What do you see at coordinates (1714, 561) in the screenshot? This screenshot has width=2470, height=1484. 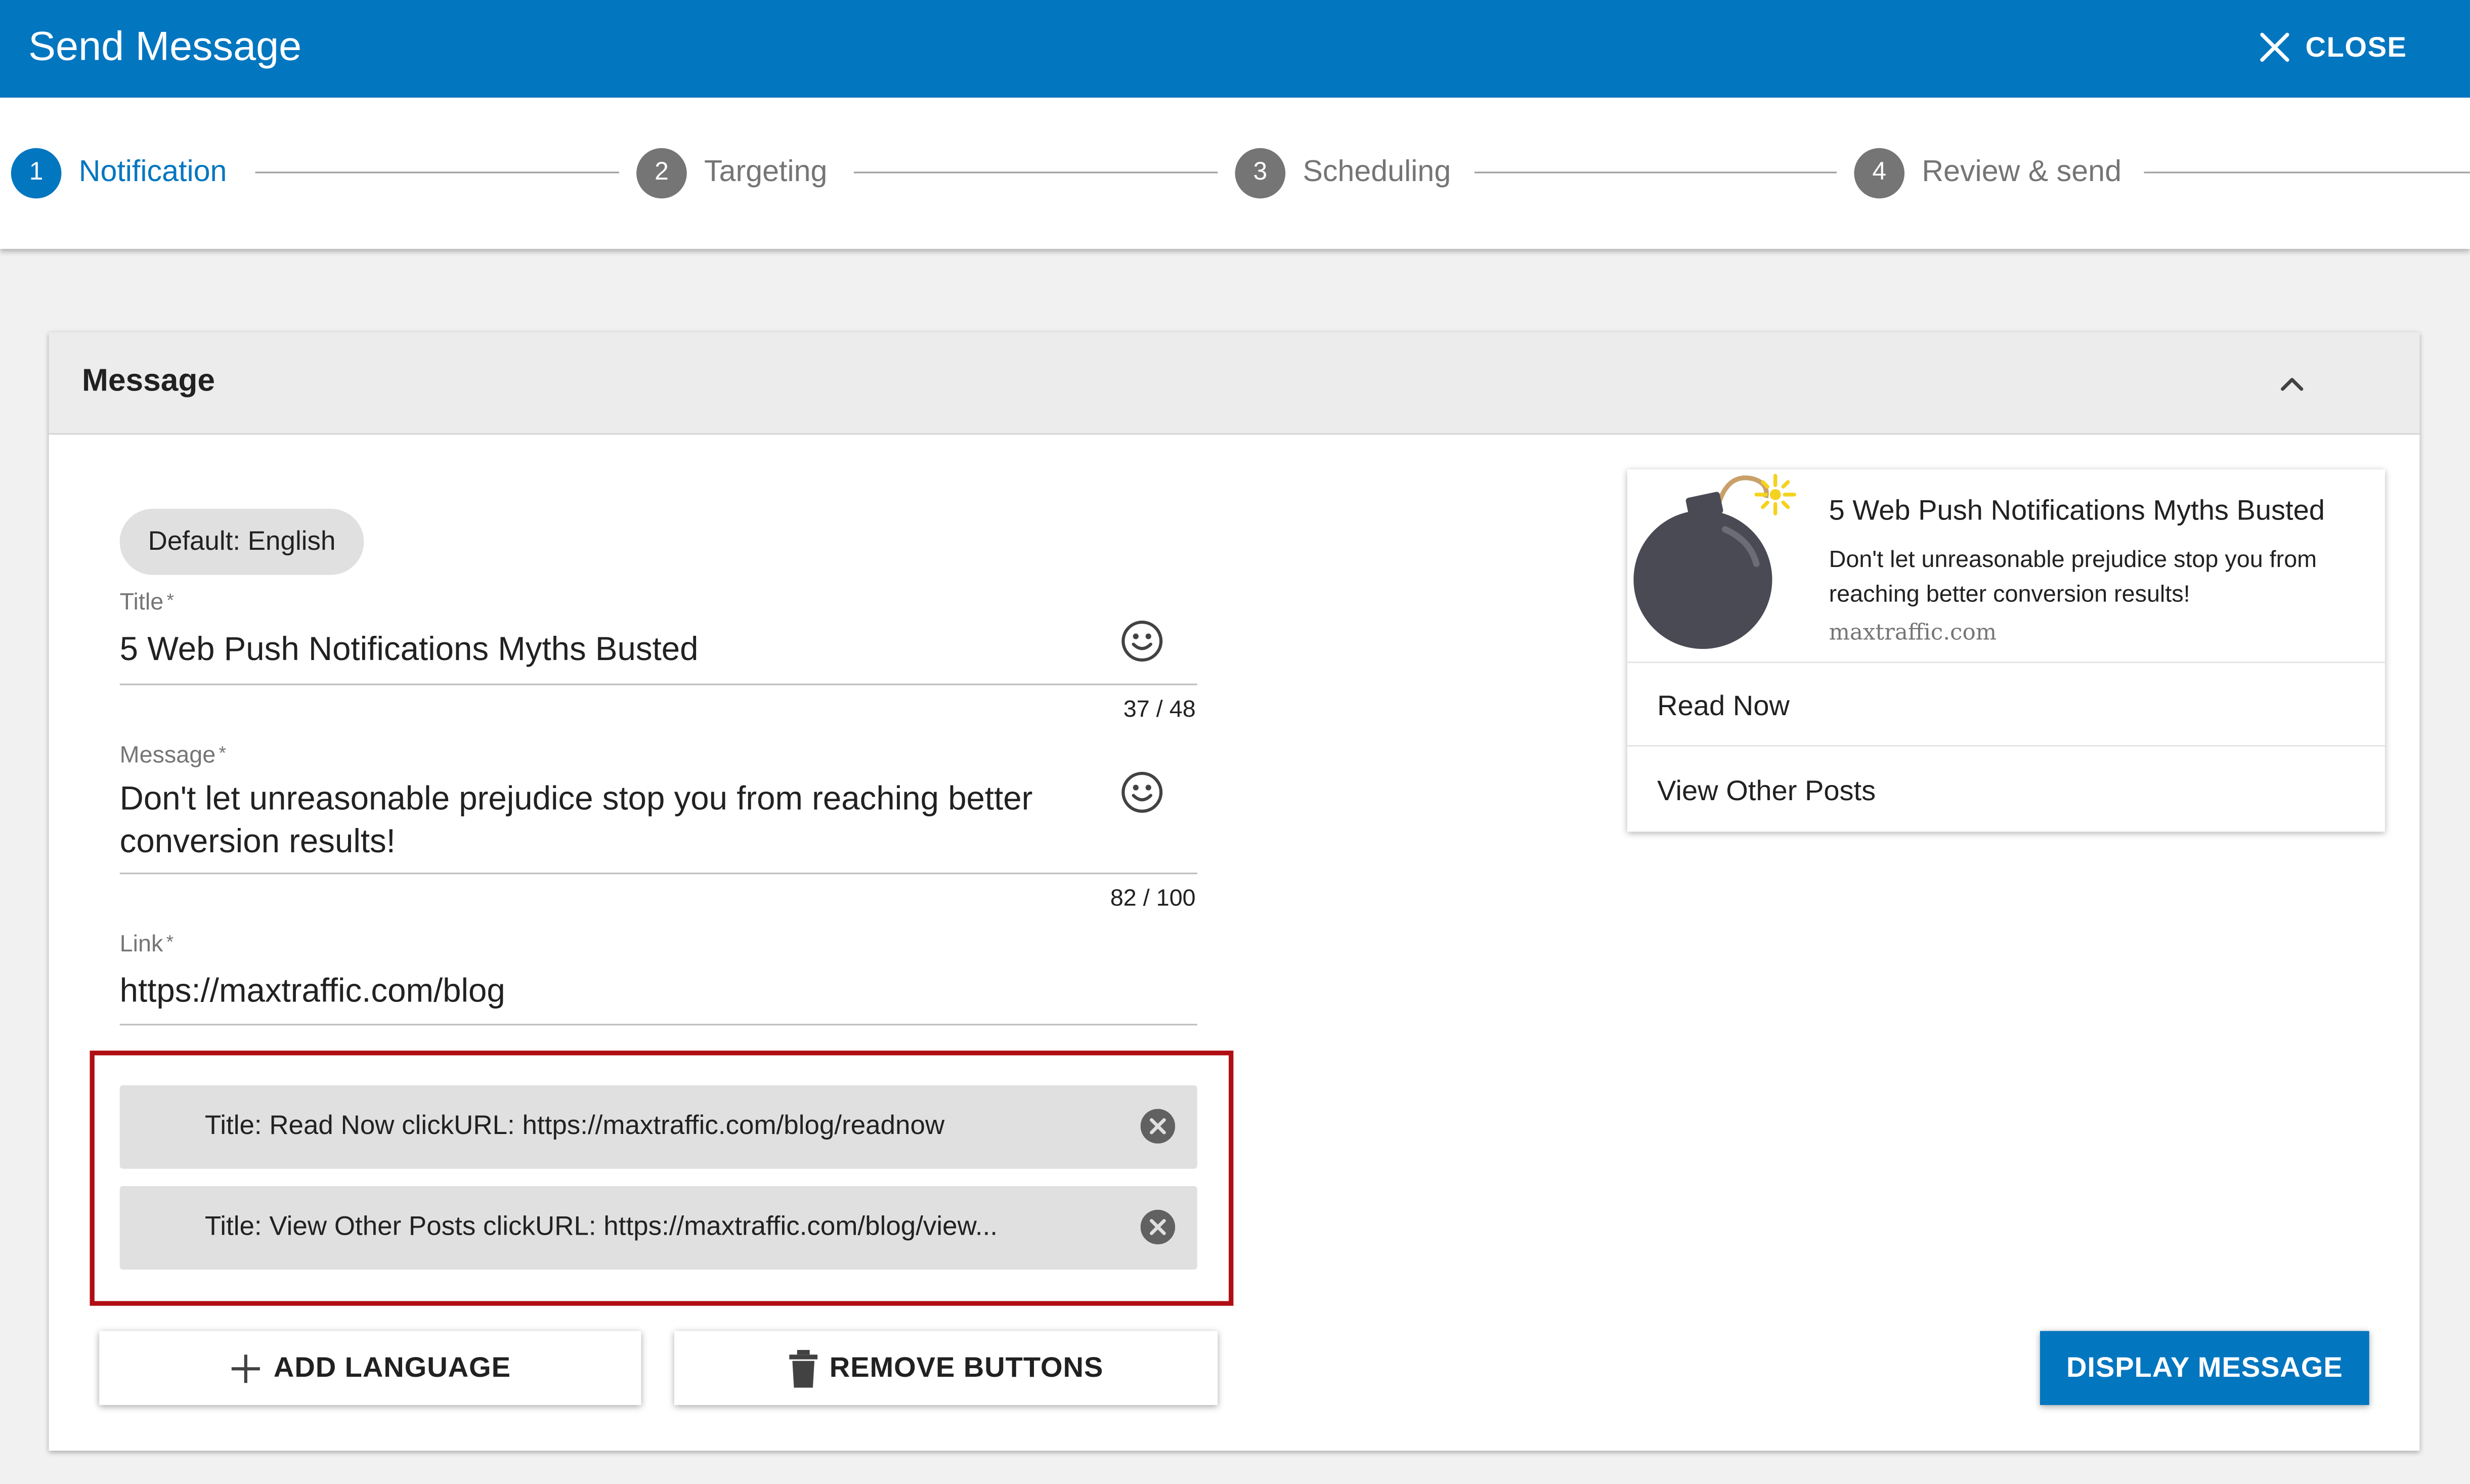 I see `bomb-image` at bounding box center [1714, 561].